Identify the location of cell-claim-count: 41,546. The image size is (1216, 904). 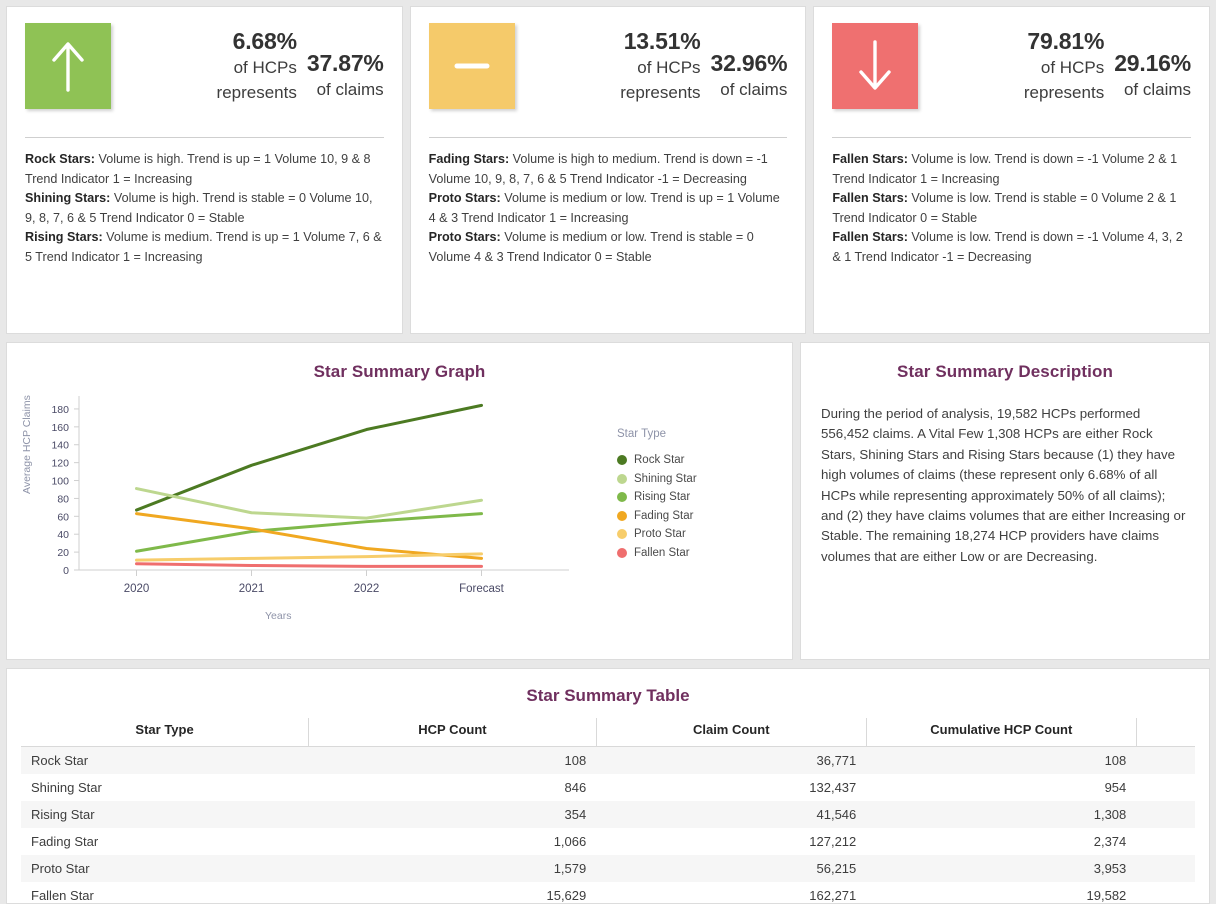
(731, 814).